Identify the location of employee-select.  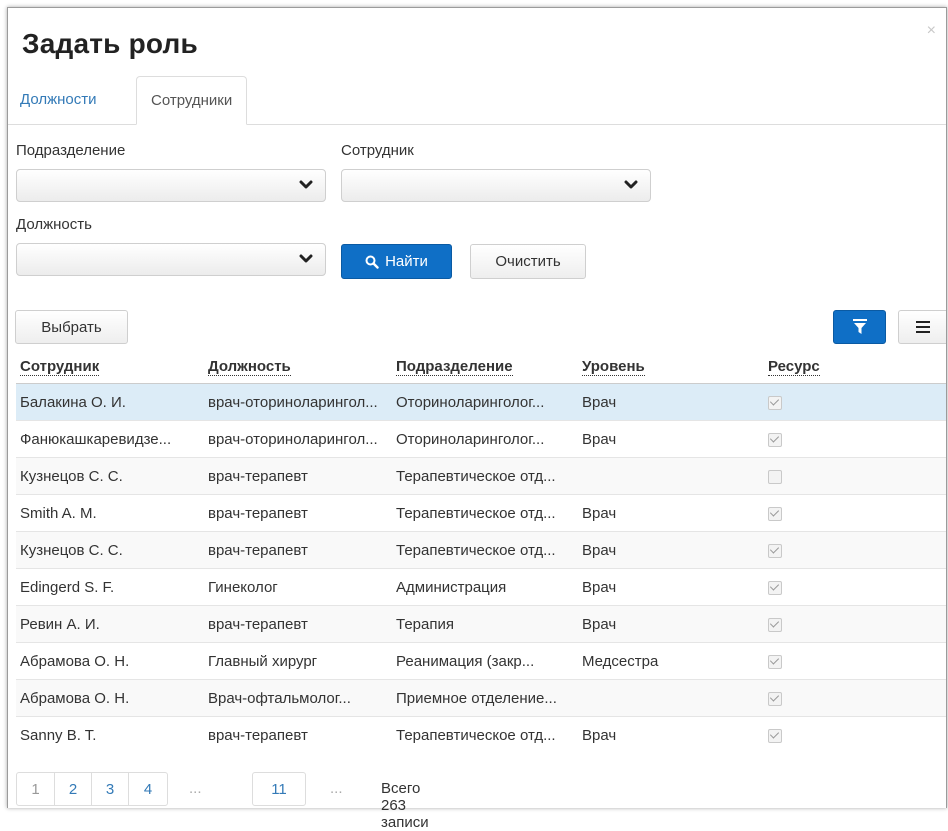
(496, 185).